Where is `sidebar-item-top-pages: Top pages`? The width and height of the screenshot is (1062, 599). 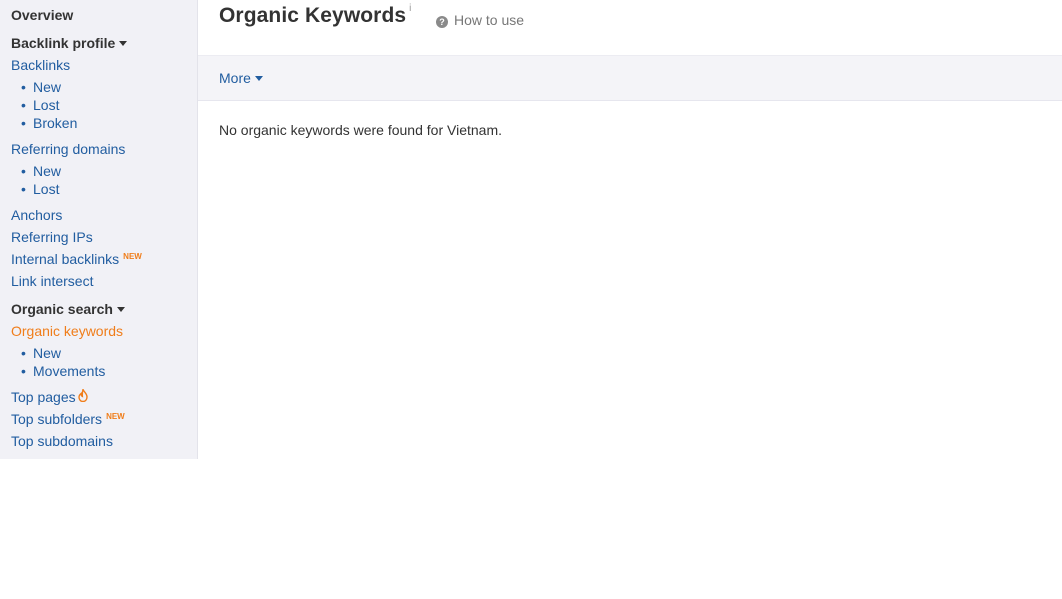 sidebar-item-top-pages: Top pages is located at coordinates (49, 396).